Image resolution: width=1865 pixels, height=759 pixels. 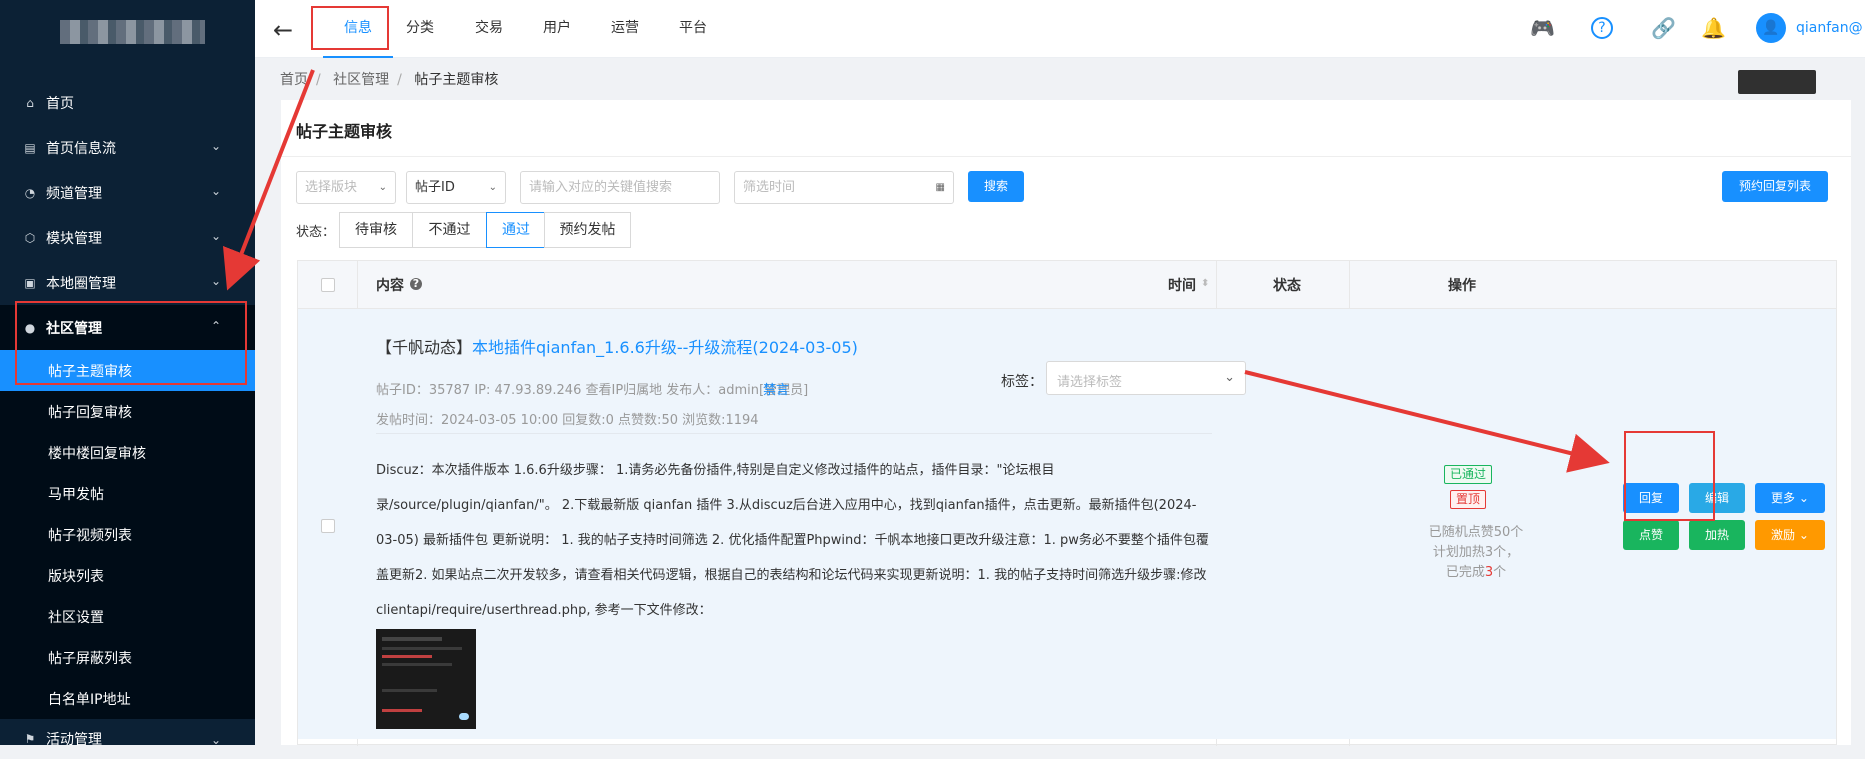 I want to click on sidebar-subitem-nested-reply-review: 楼中楼回复审核, so click(x=127, y=452).